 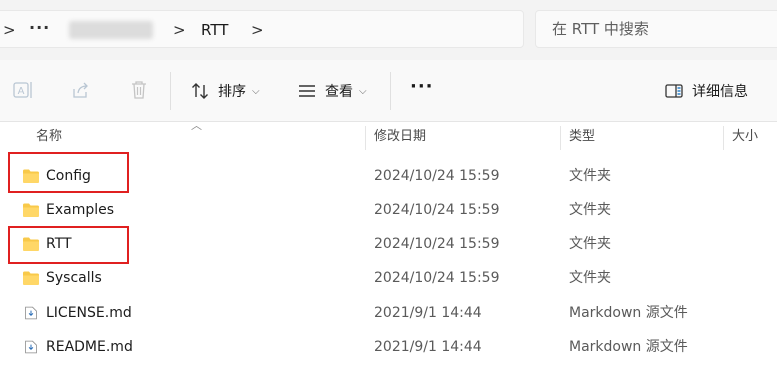 What do you see at coordinates (80, 210) in the screenshot?
I see `file-name: Examples` at bounding box center [80, 210].